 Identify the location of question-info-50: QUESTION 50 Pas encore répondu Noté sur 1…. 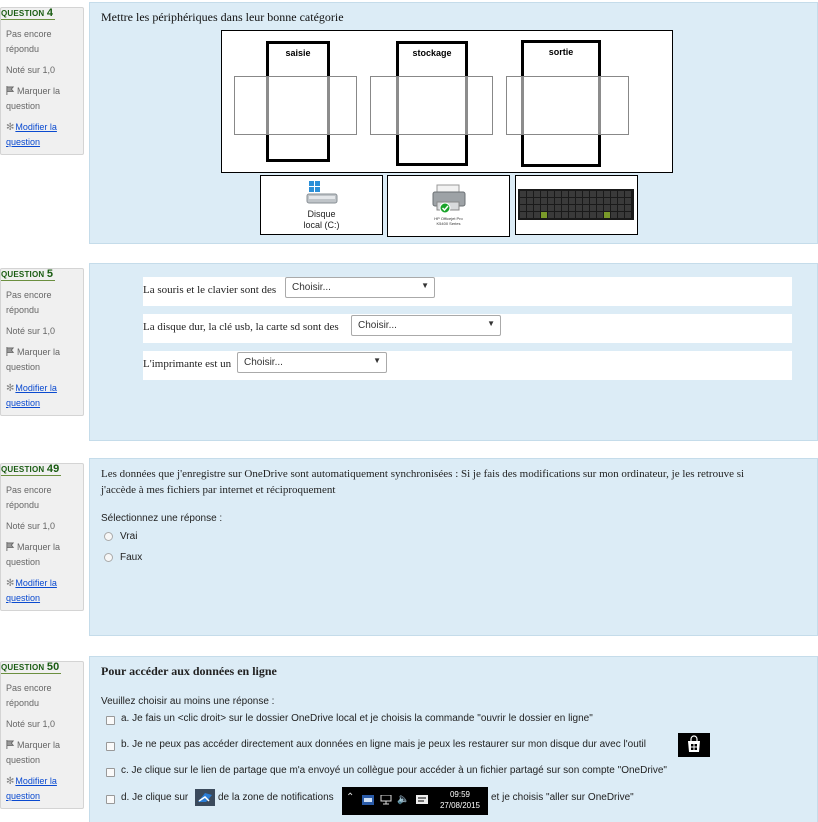
(42, 735).